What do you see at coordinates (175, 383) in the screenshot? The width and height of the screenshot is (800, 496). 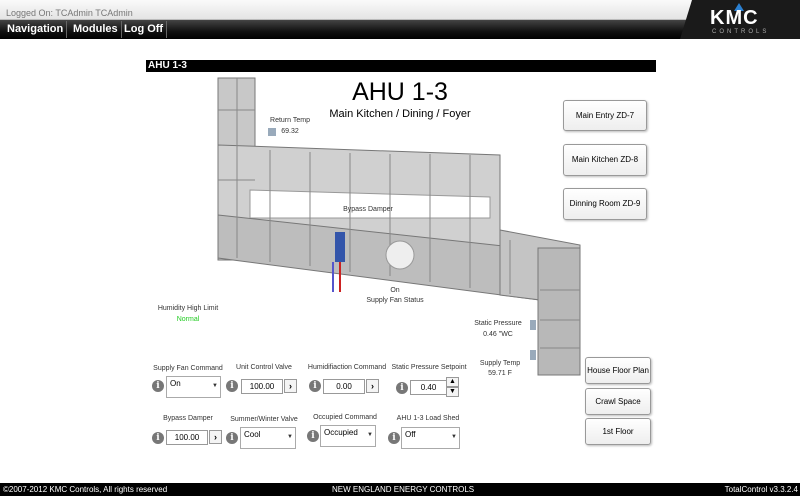 I see `select-value: On` at bounding box center [175, 383].